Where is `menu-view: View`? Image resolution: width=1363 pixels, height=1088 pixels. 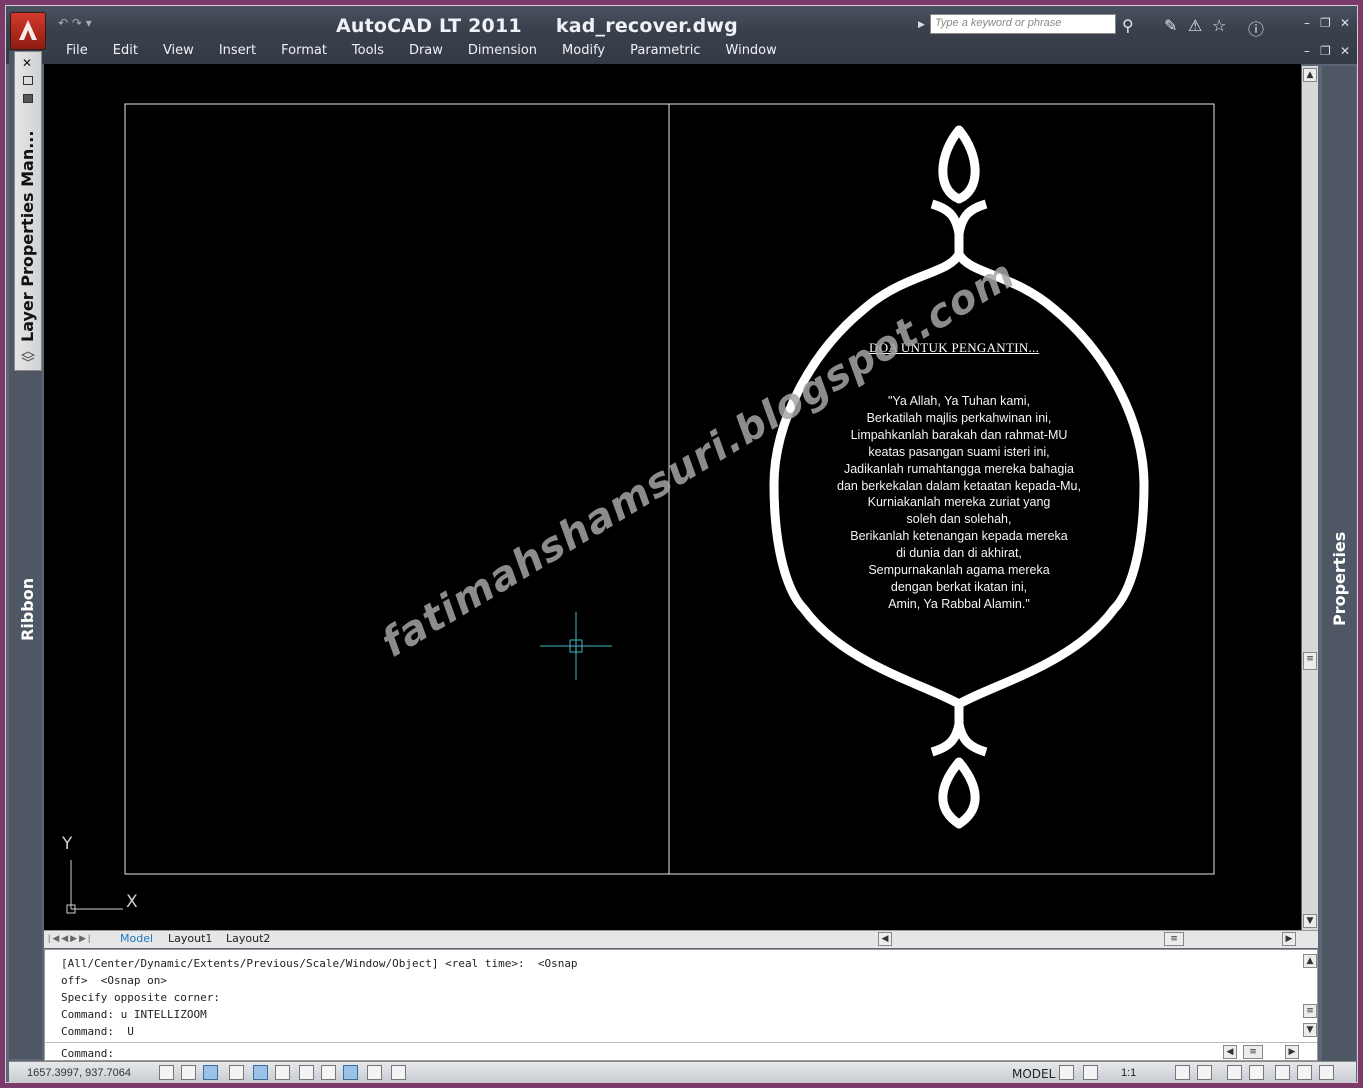 menu-view: View is located at coordinates (185, 52).